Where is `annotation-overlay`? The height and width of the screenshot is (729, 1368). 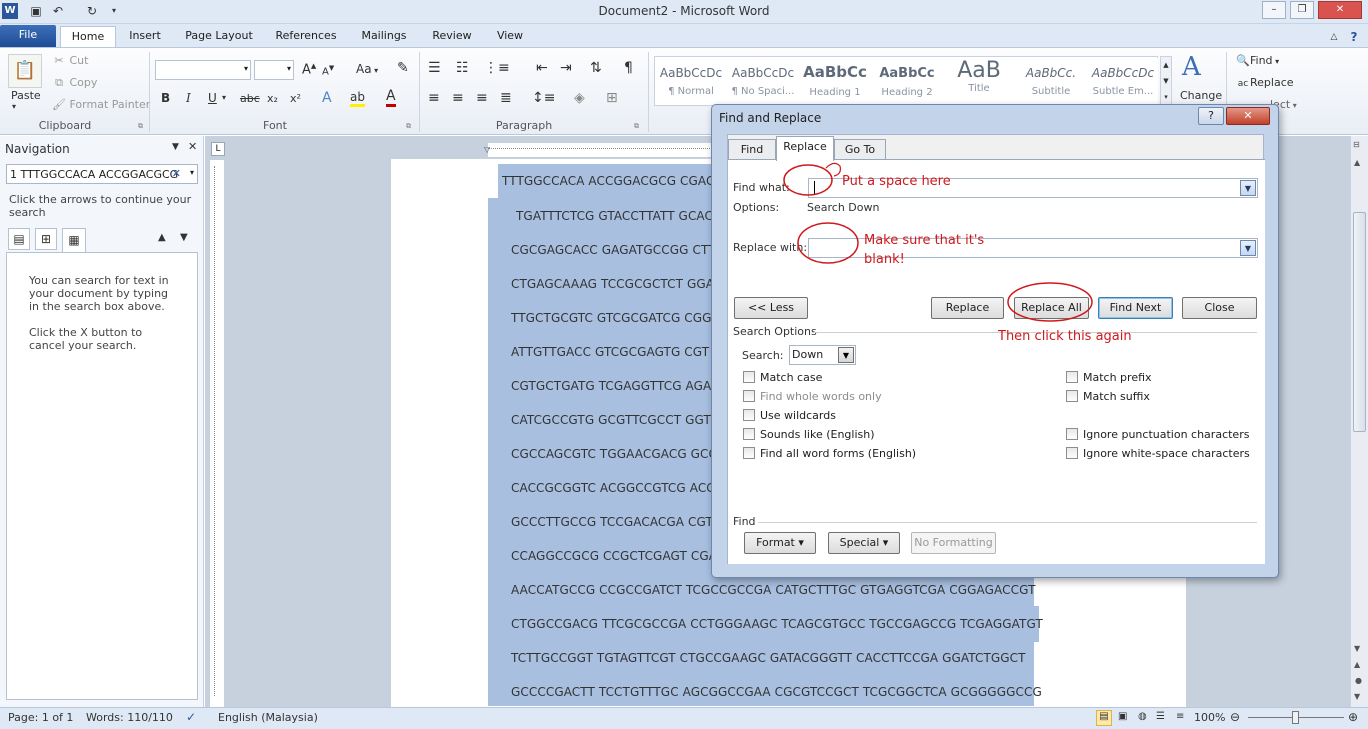 annotation-overlay is located at coordinates (938, 242).